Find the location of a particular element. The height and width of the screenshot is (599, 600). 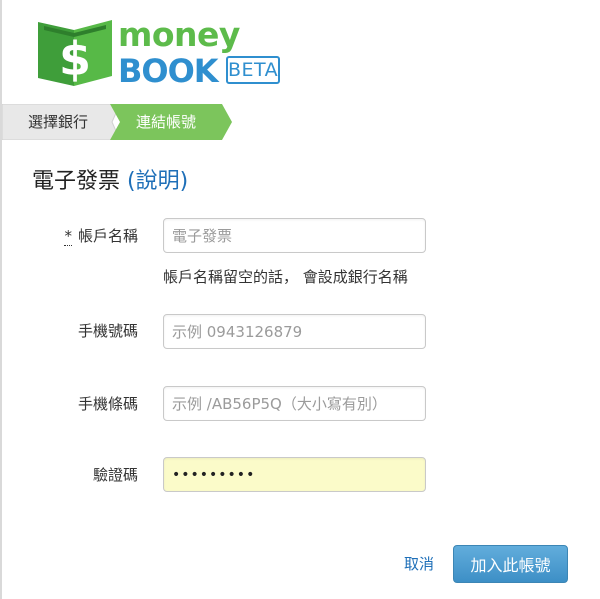

moneybook-logo: $ money BOOK BETA is located at coordinates (166, 51).